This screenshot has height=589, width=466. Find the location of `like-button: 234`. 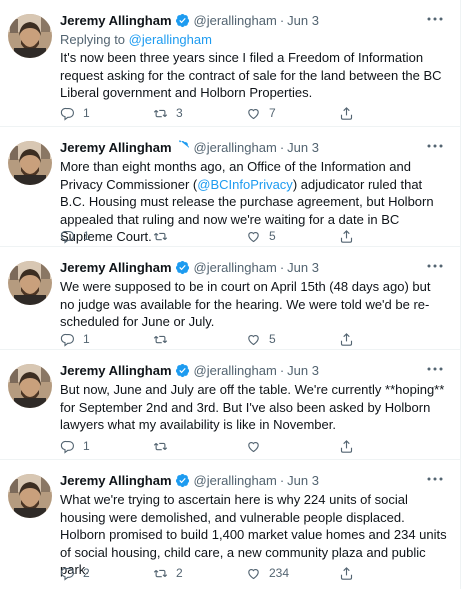

like-button: 234 is located at coordinates (267, 573).